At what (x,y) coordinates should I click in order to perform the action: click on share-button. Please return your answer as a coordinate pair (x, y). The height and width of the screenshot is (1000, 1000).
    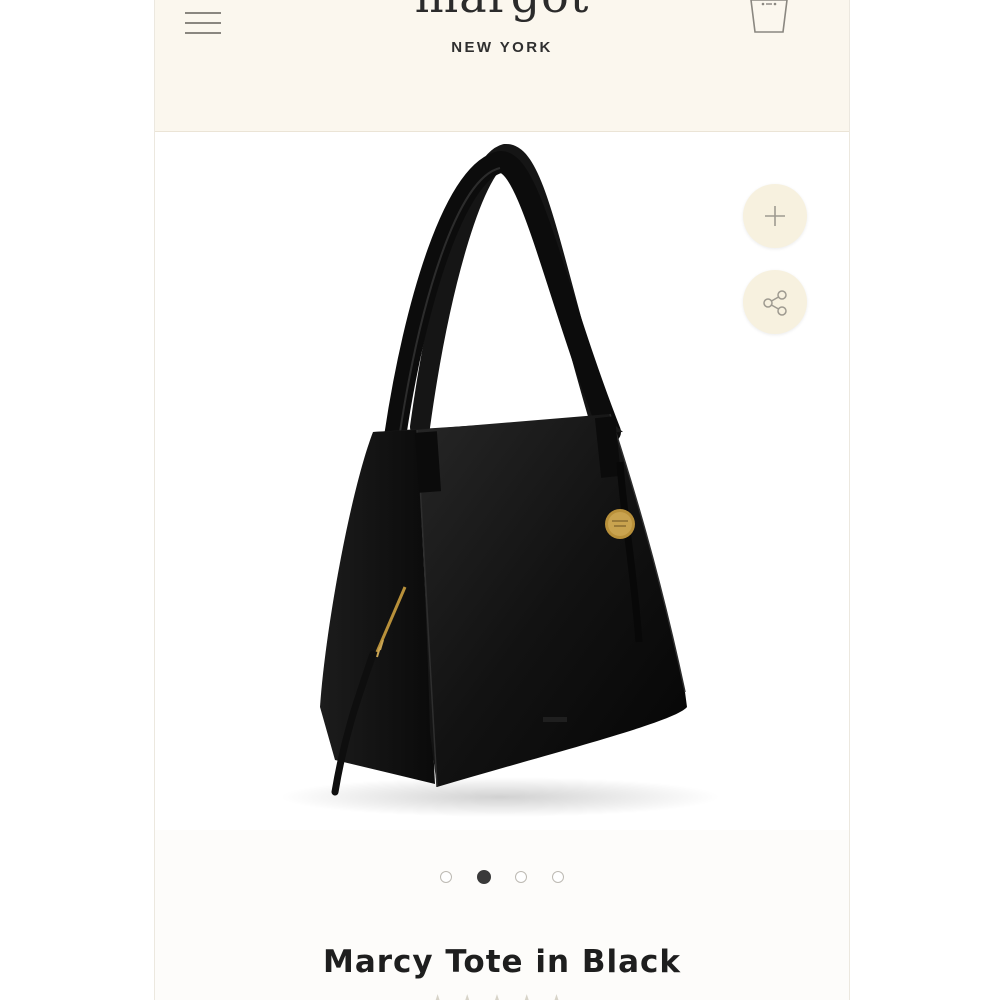
    Looking at the image, I should click on (775, 302).